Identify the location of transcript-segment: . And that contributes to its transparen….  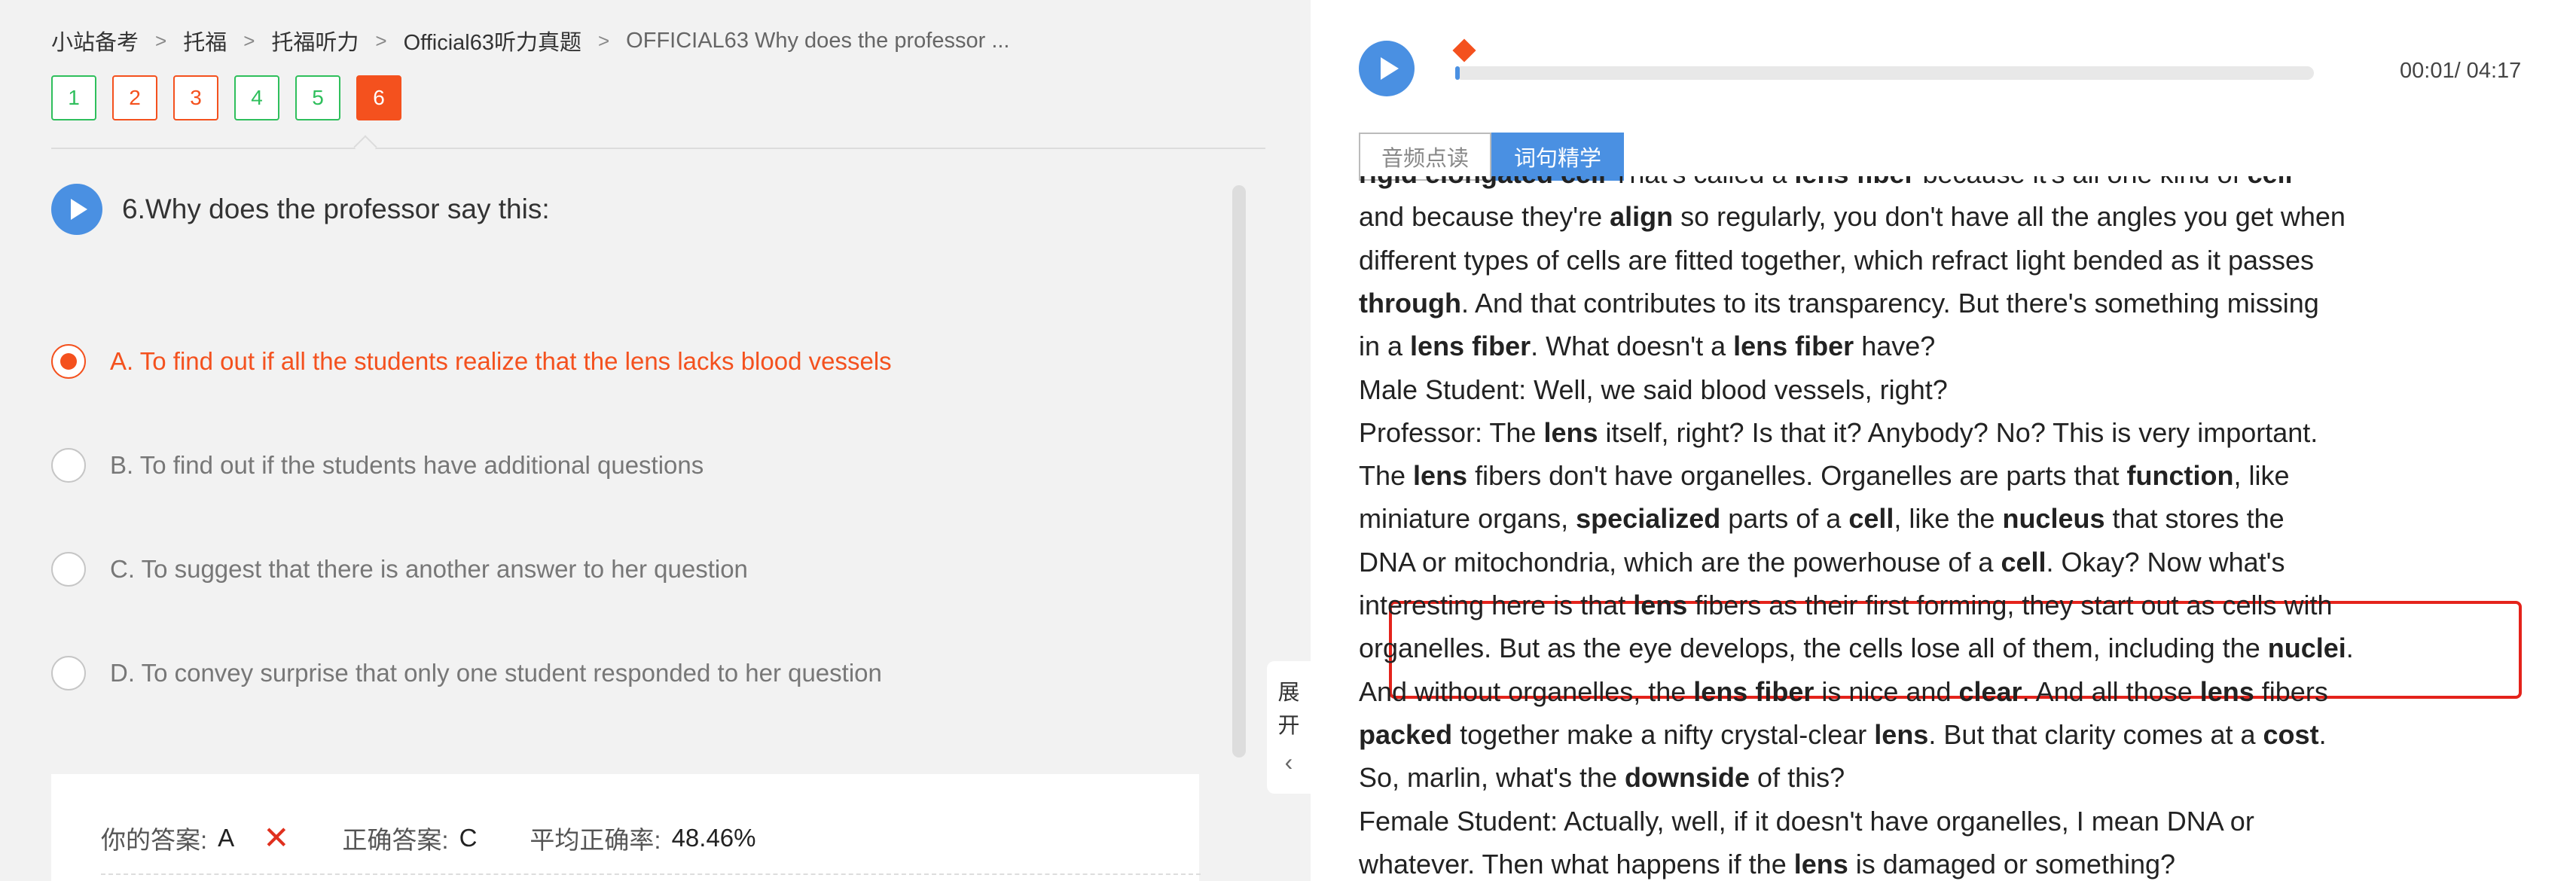
(1890, 303).